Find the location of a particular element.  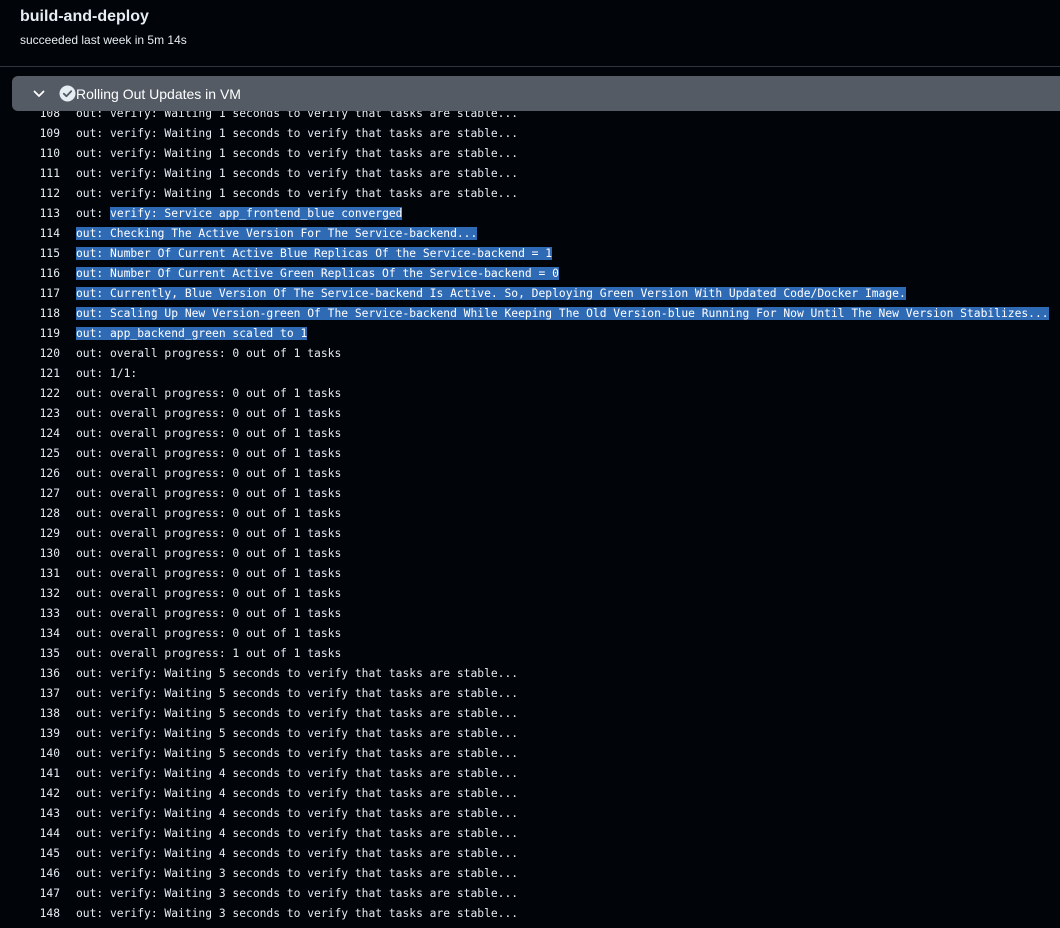

line-number: 145 is located at coordinates (30, 854).